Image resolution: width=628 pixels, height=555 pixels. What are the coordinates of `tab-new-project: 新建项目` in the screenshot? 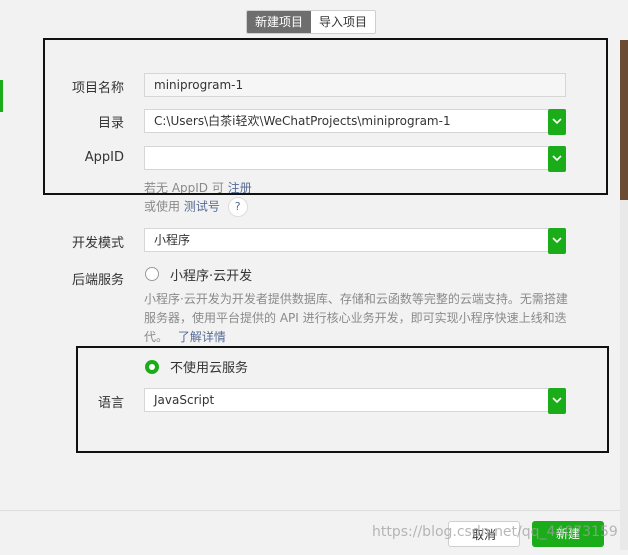 It's located at (279, 22).